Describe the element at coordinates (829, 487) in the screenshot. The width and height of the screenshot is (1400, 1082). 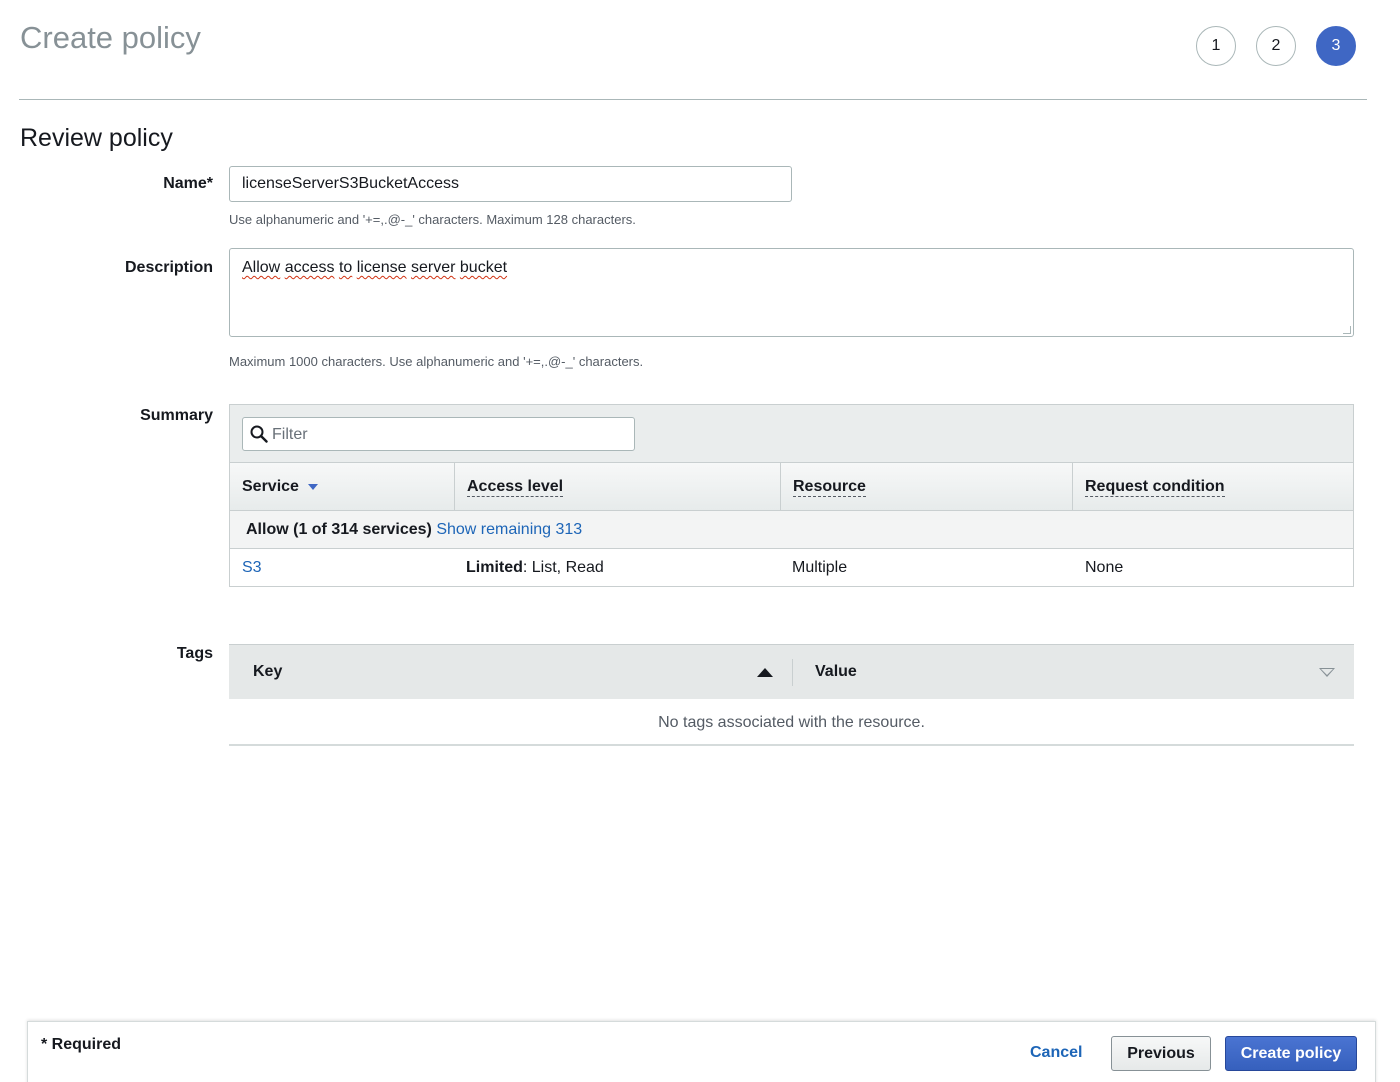
I see `column-header-label: Resource` at that location.